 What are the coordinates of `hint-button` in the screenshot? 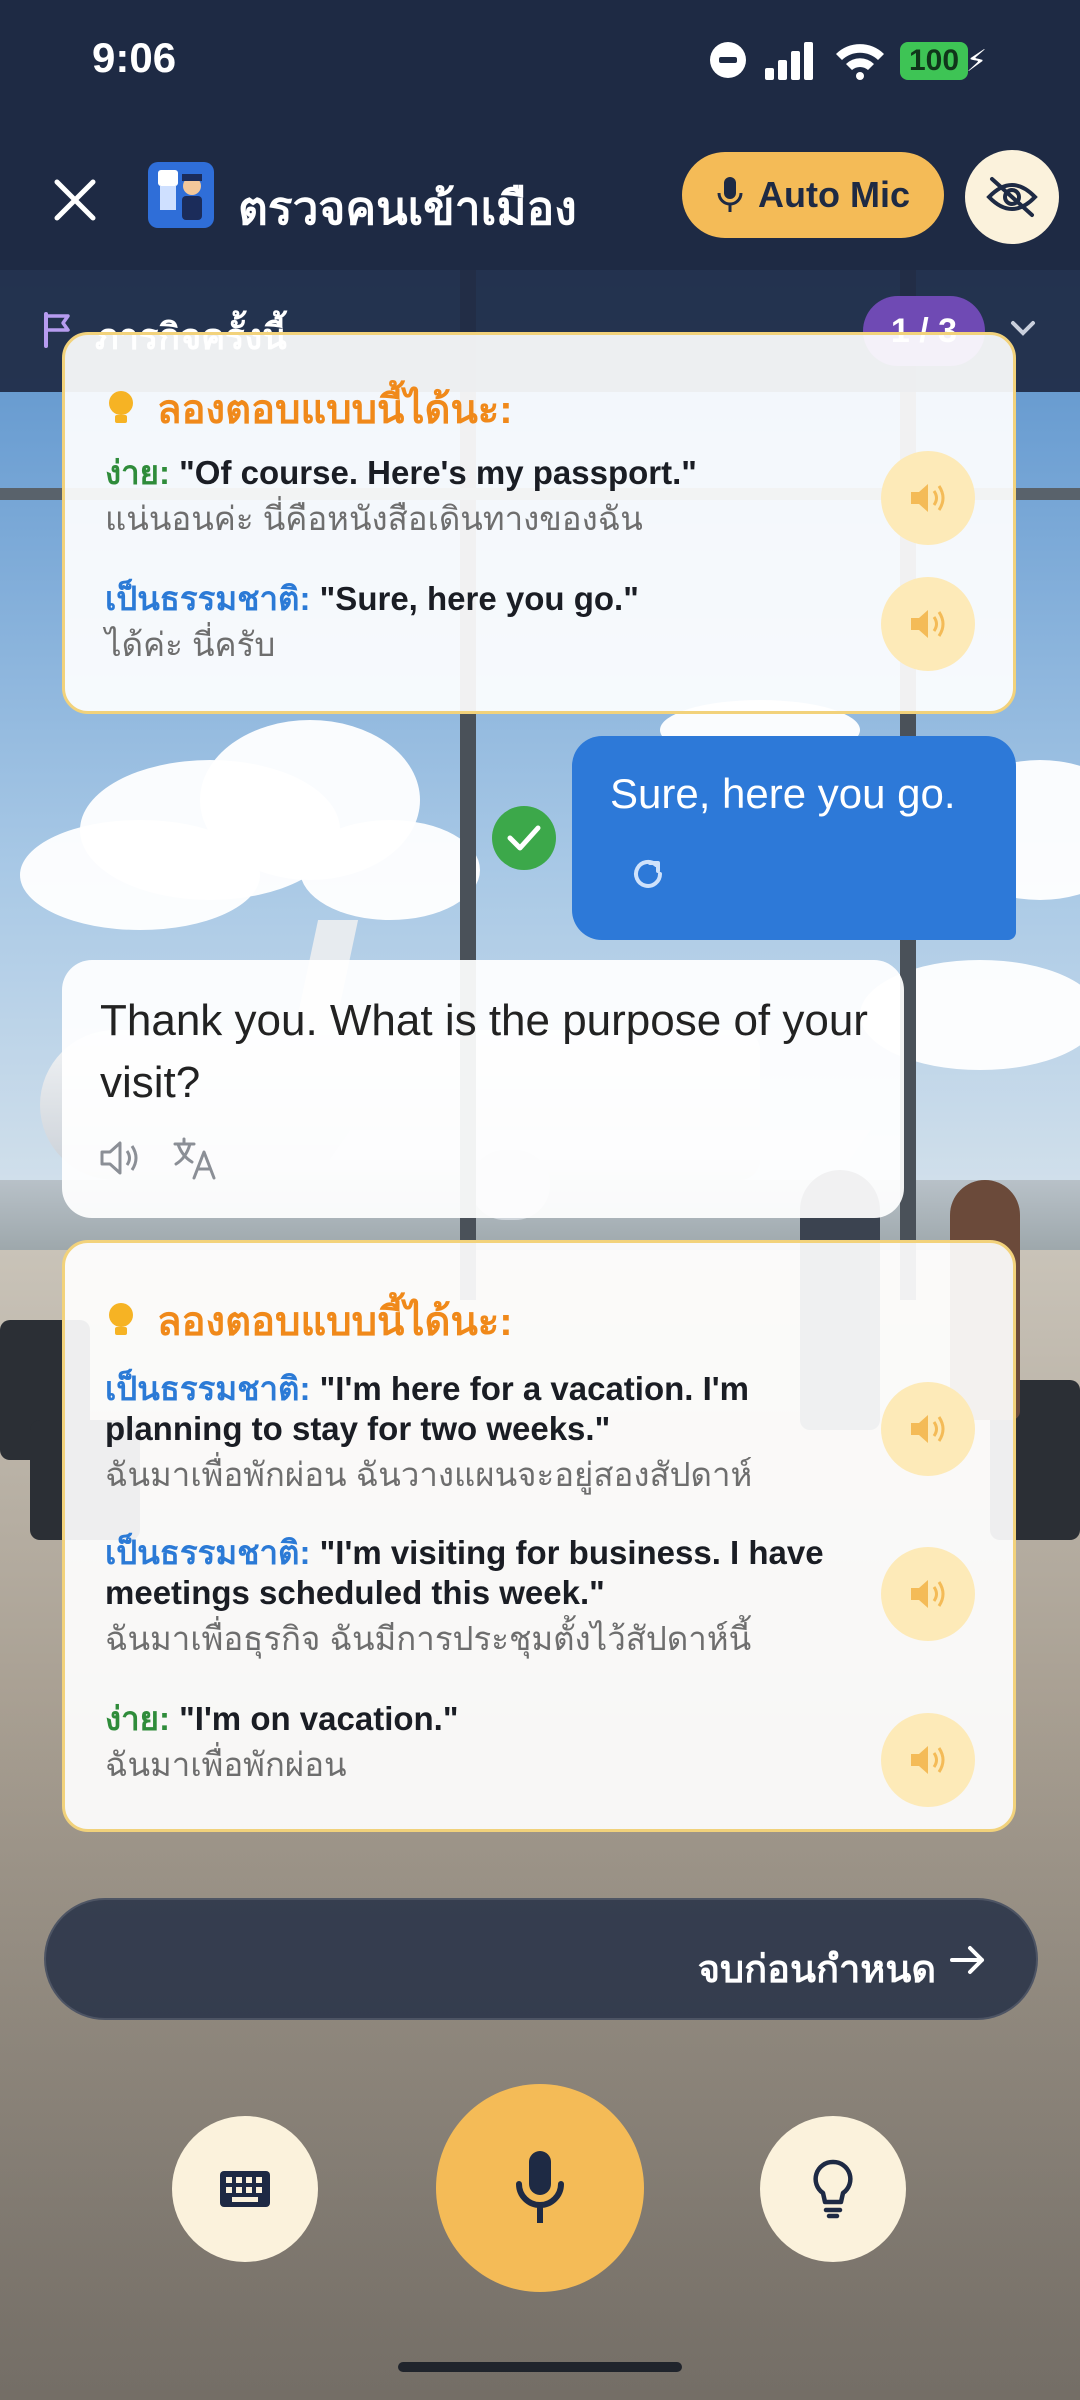 It's located at (833, 2189).